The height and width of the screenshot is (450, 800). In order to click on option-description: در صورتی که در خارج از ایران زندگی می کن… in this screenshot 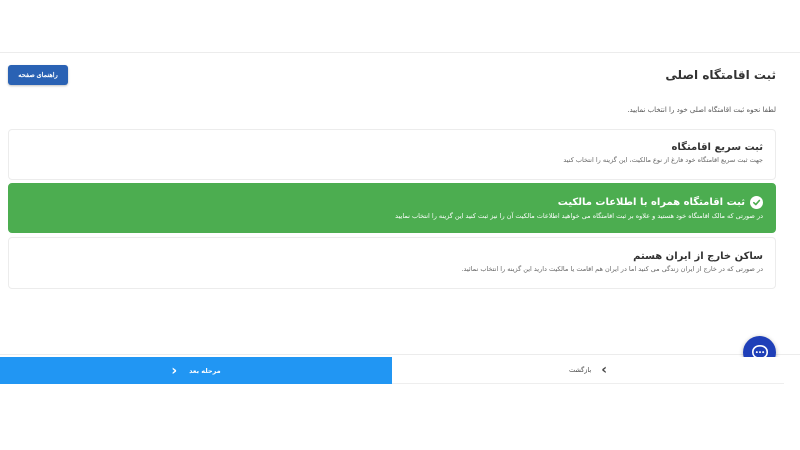, I will do `click(612, 269)`.